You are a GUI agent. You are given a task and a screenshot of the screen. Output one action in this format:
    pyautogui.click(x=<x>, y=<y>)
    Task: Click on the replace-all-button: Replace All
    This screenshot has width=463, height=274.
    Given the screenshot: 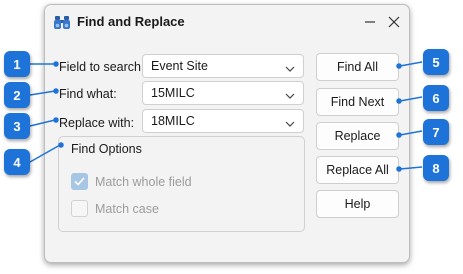 What is the action you would take?
    pyautogui.click(x=357, y=170)
    